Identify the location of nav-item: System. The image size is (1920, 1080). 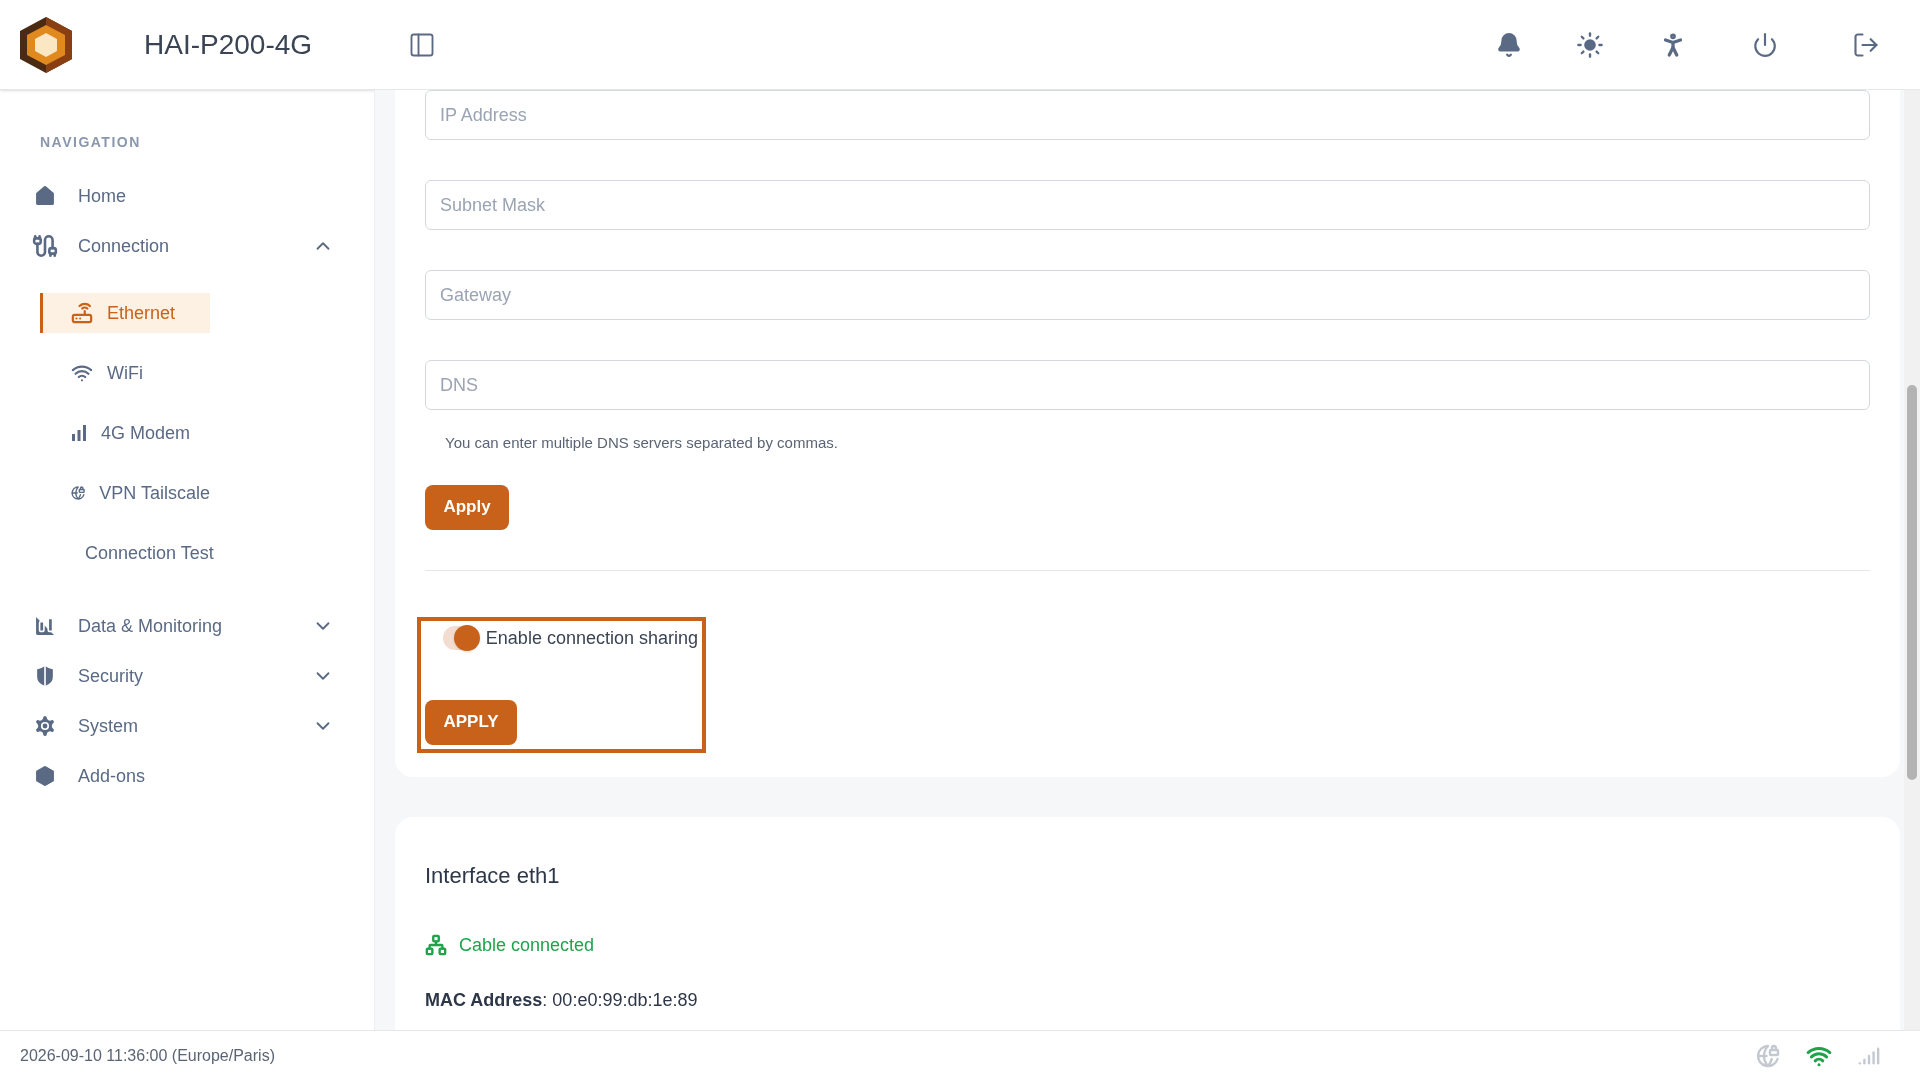
(187, 726).